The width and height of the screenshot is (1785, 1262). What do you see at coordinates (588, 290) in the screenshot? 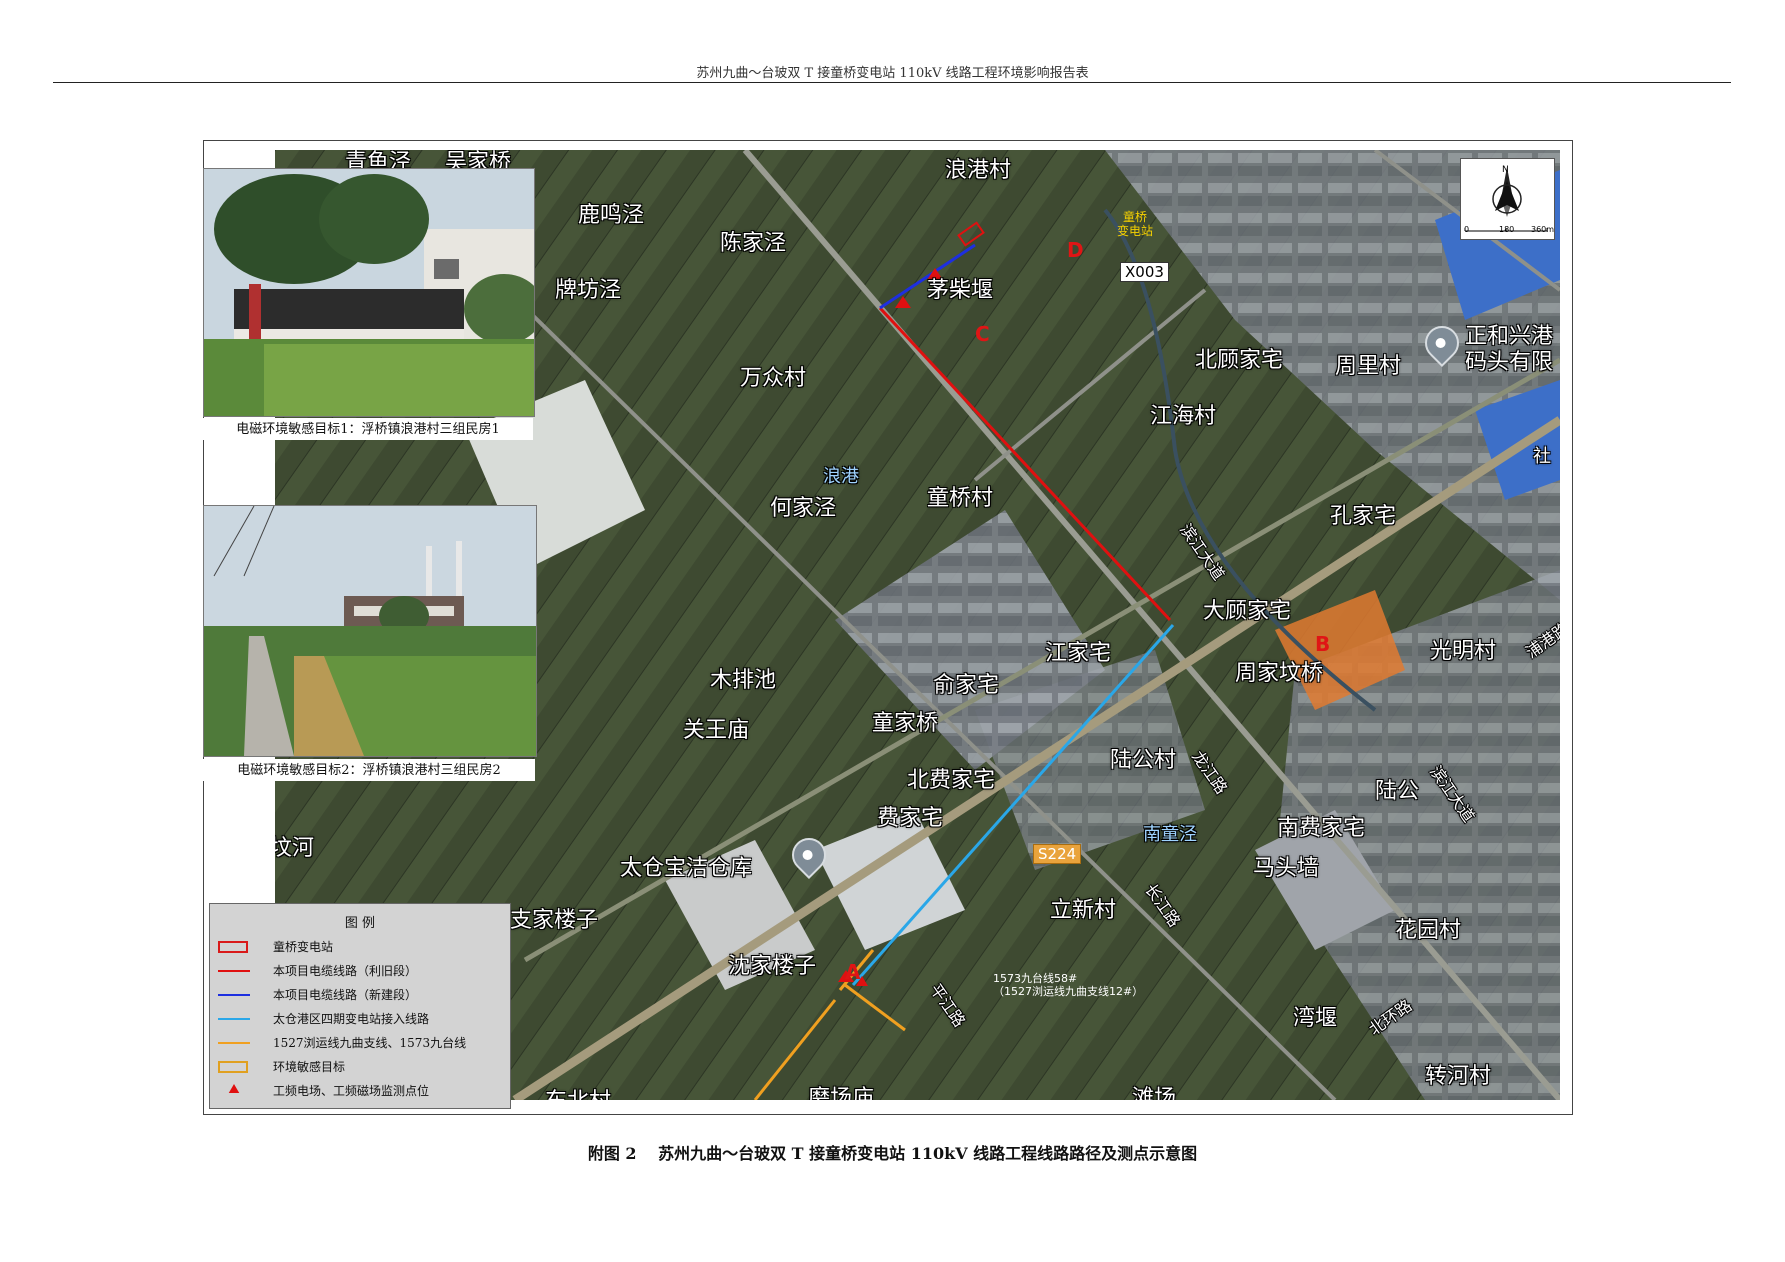
I see `place-label: 牌坊泾` at bounding box center [588, 290].